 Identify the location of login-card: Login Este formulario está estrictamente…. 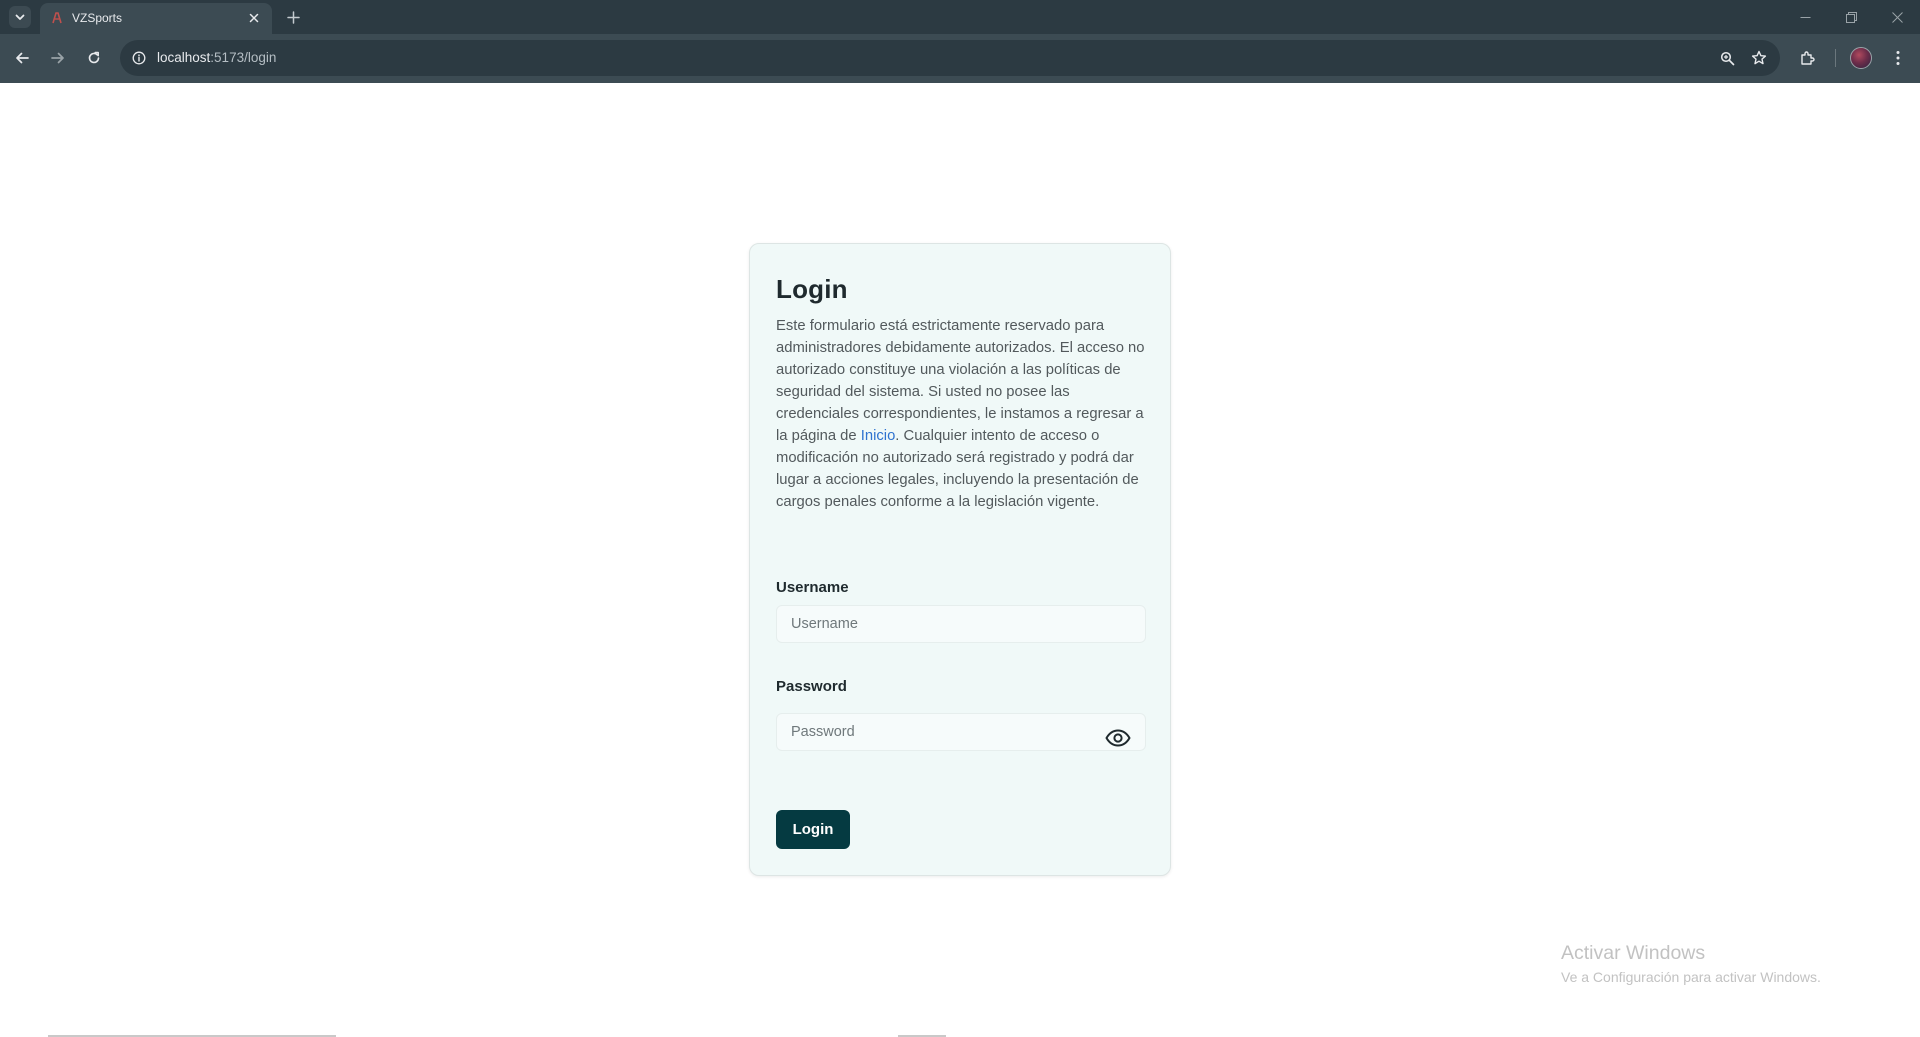
(960, 559).